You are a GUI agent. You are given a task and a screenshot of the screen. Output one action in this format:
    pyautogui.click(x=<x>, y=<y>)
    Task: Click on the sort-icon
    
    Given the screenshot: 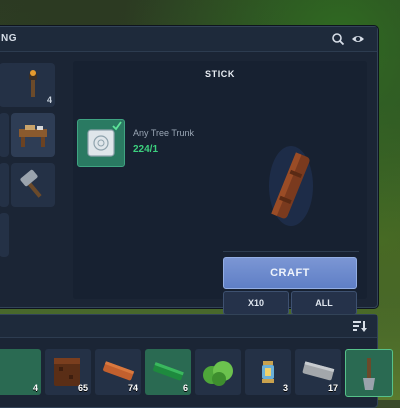 What is the action you would take?
    pyautogui.click(x=360, y=326)
    